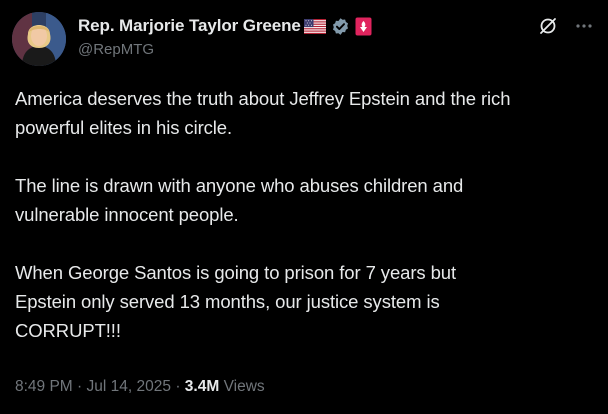 This screenshot has width=608, height=414. What do you see at coordinates (548, 26) in the screenshot?
I see `grok-icon` at bounding box center [548, 26].